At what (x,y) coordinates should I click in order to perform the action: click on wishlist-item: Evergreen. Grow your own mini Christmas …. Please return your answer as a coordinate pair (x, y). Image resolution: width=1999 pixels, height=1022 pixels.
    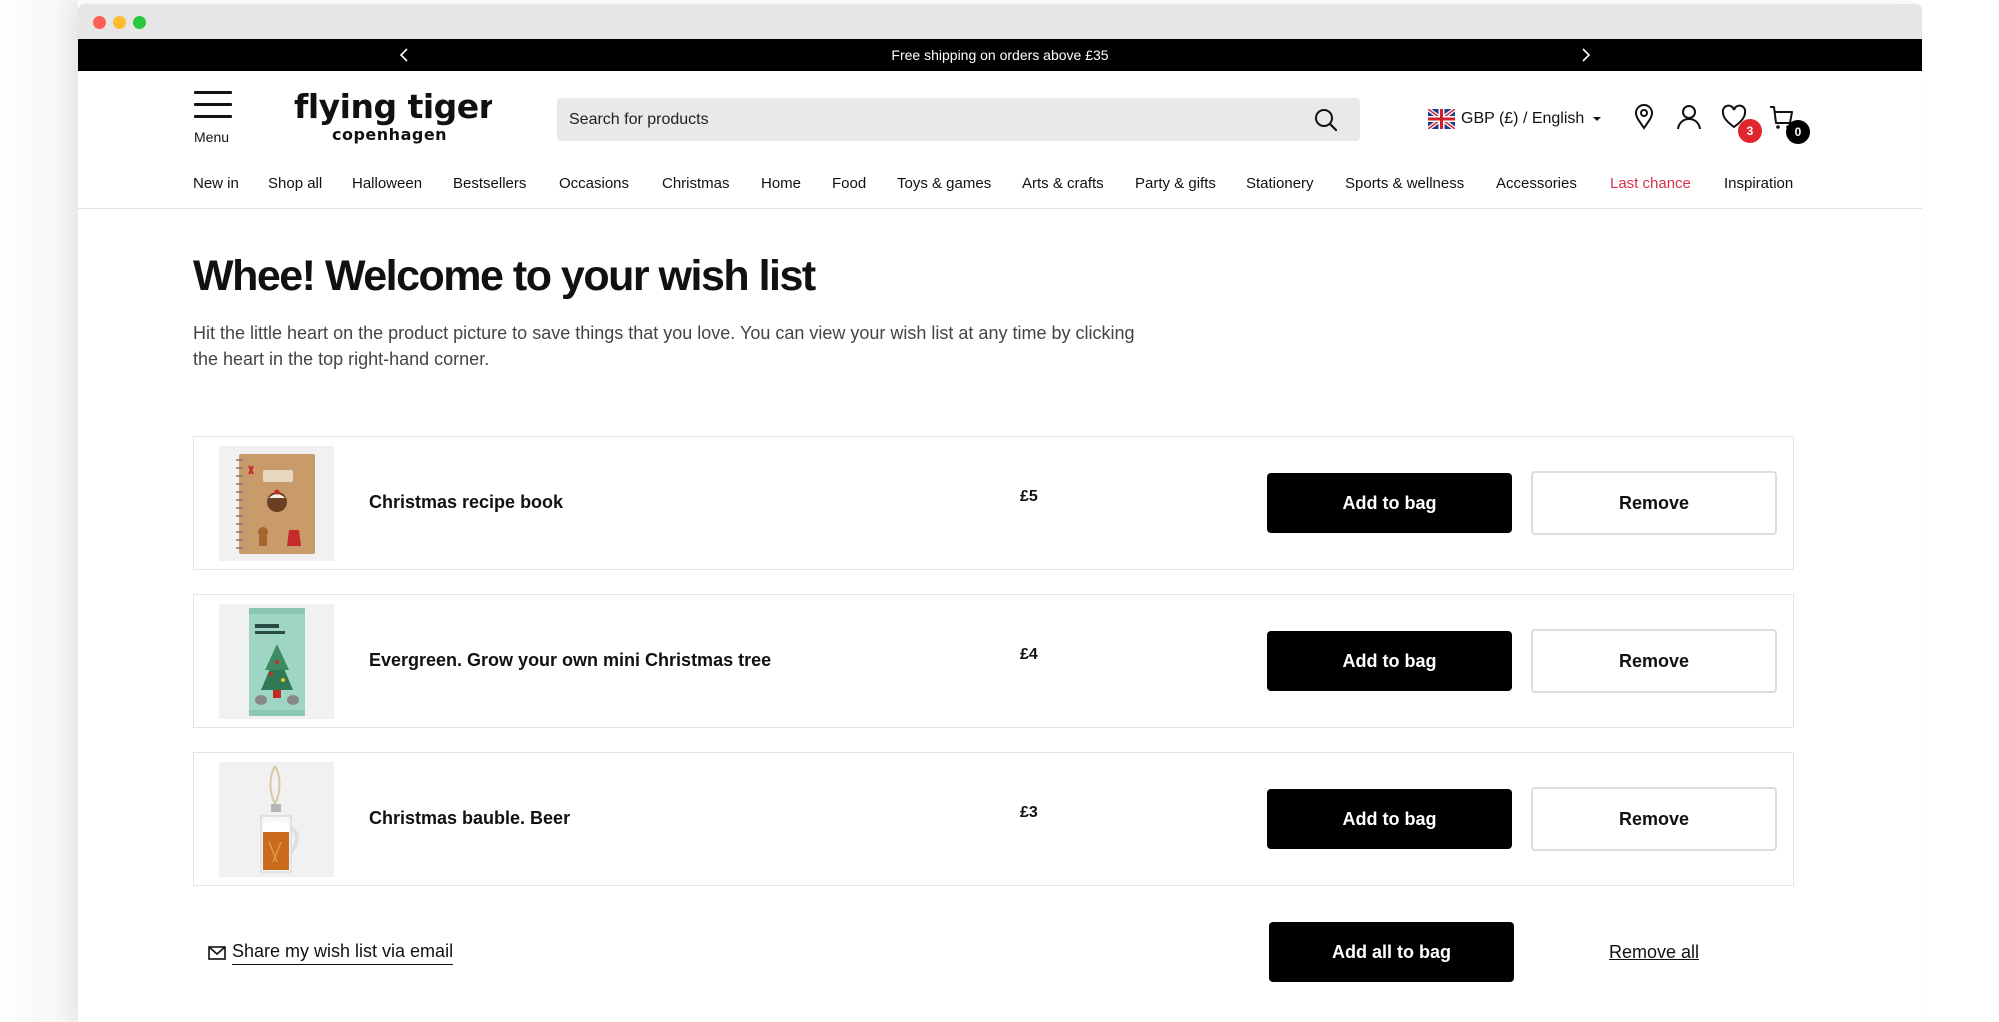
    Looking at the image, I should click on (993, 661).